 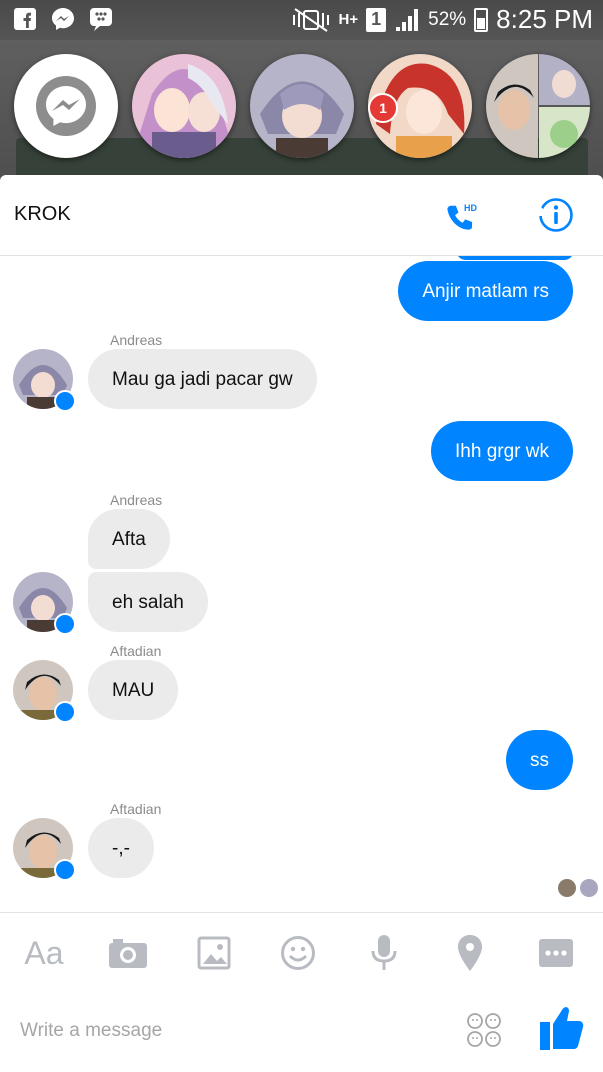 What do you see at coordinates (407, 19) in the screenshot?
I see `signal-icon` at bounding box center [407, 19].